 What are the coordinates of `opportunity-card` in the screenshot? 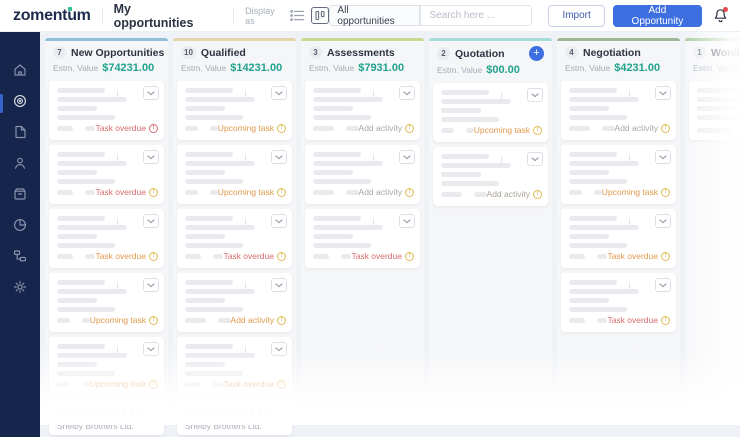 It's located at (714, 110).